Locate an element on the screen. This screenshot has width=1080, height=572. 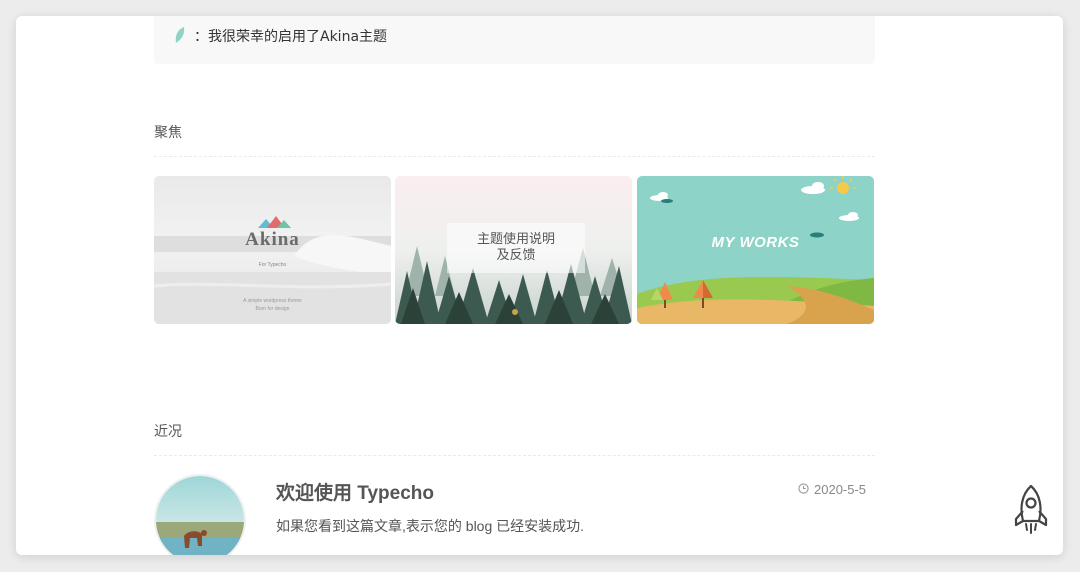
rocket-icon is located at coordinates (1031, 511).